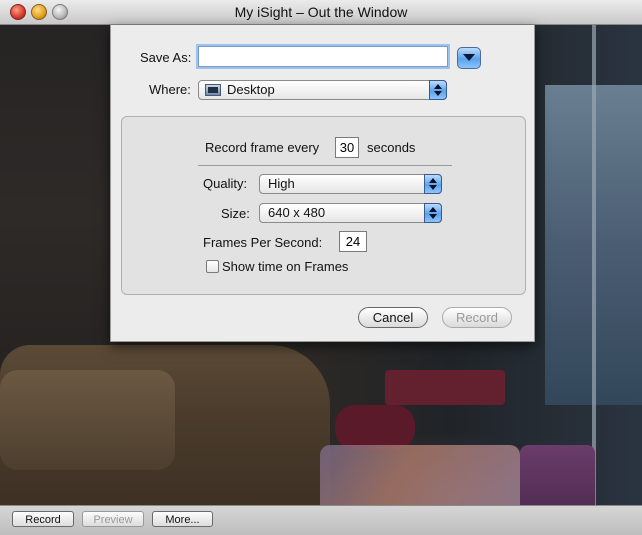 This screenshot has width=642, height=535. What do you see at coordinates (325, 165) in the screenshot?
I see `group-divider` at bounding box center [325, 165].